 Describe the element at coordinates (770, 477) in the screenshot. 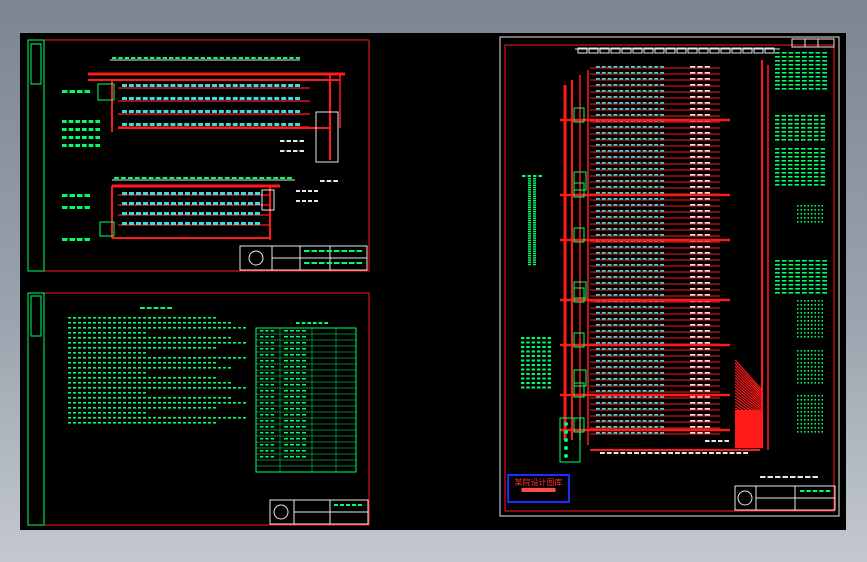

I see `project-note` at that location.